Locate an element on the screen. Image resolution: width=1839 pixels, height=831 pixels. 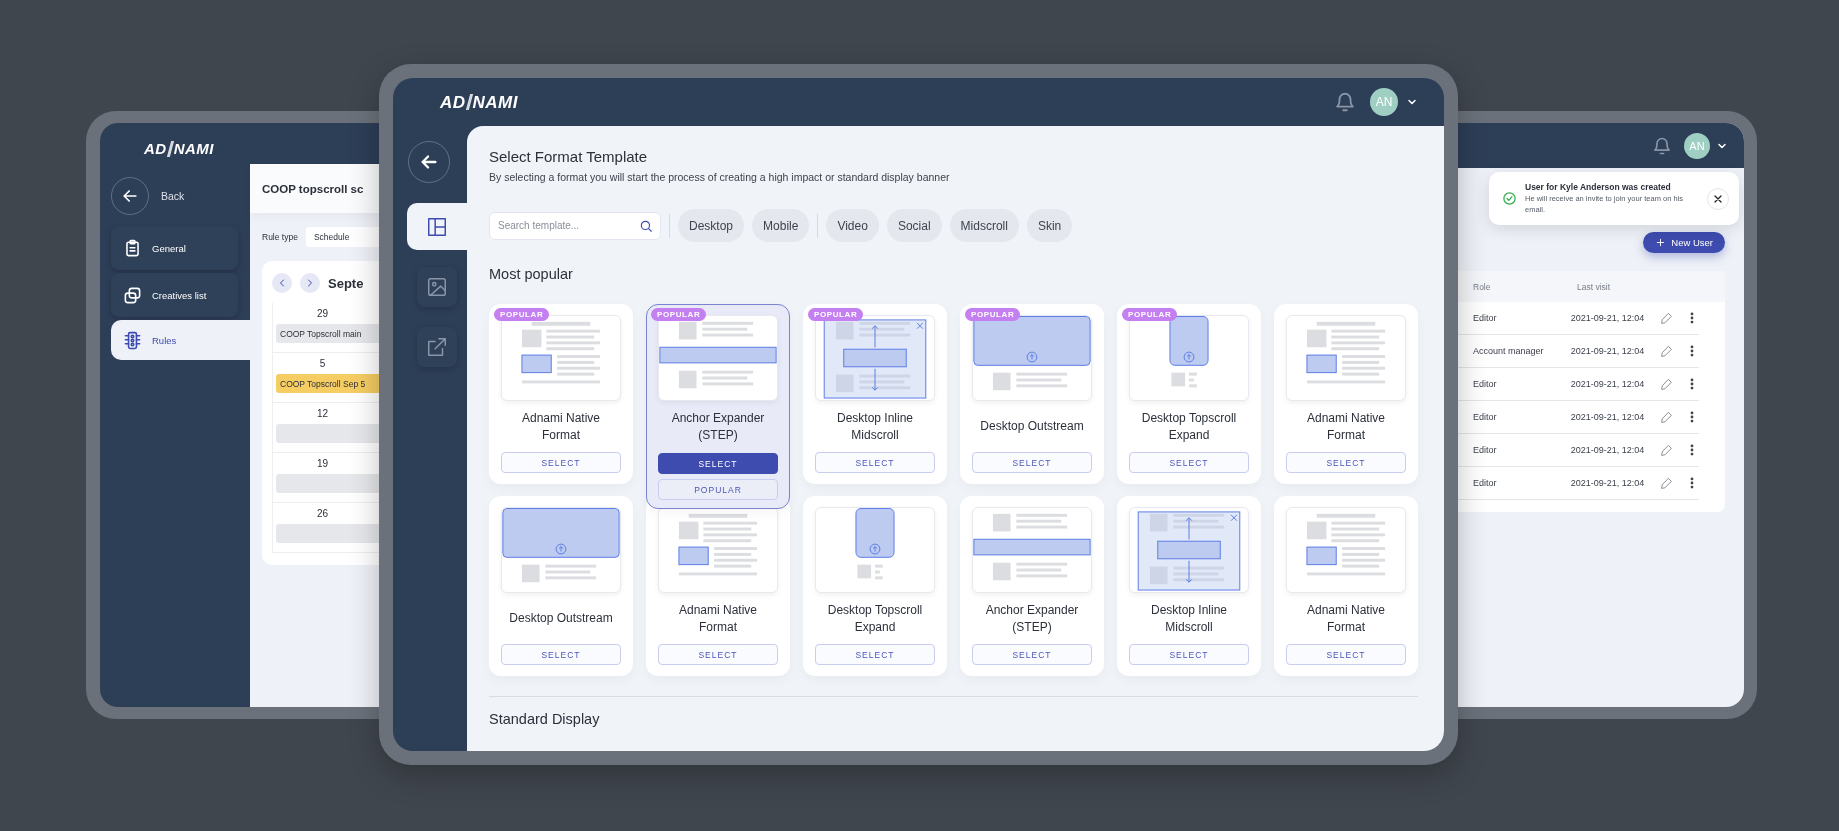
close-button is located at coordinates (1718, 198).